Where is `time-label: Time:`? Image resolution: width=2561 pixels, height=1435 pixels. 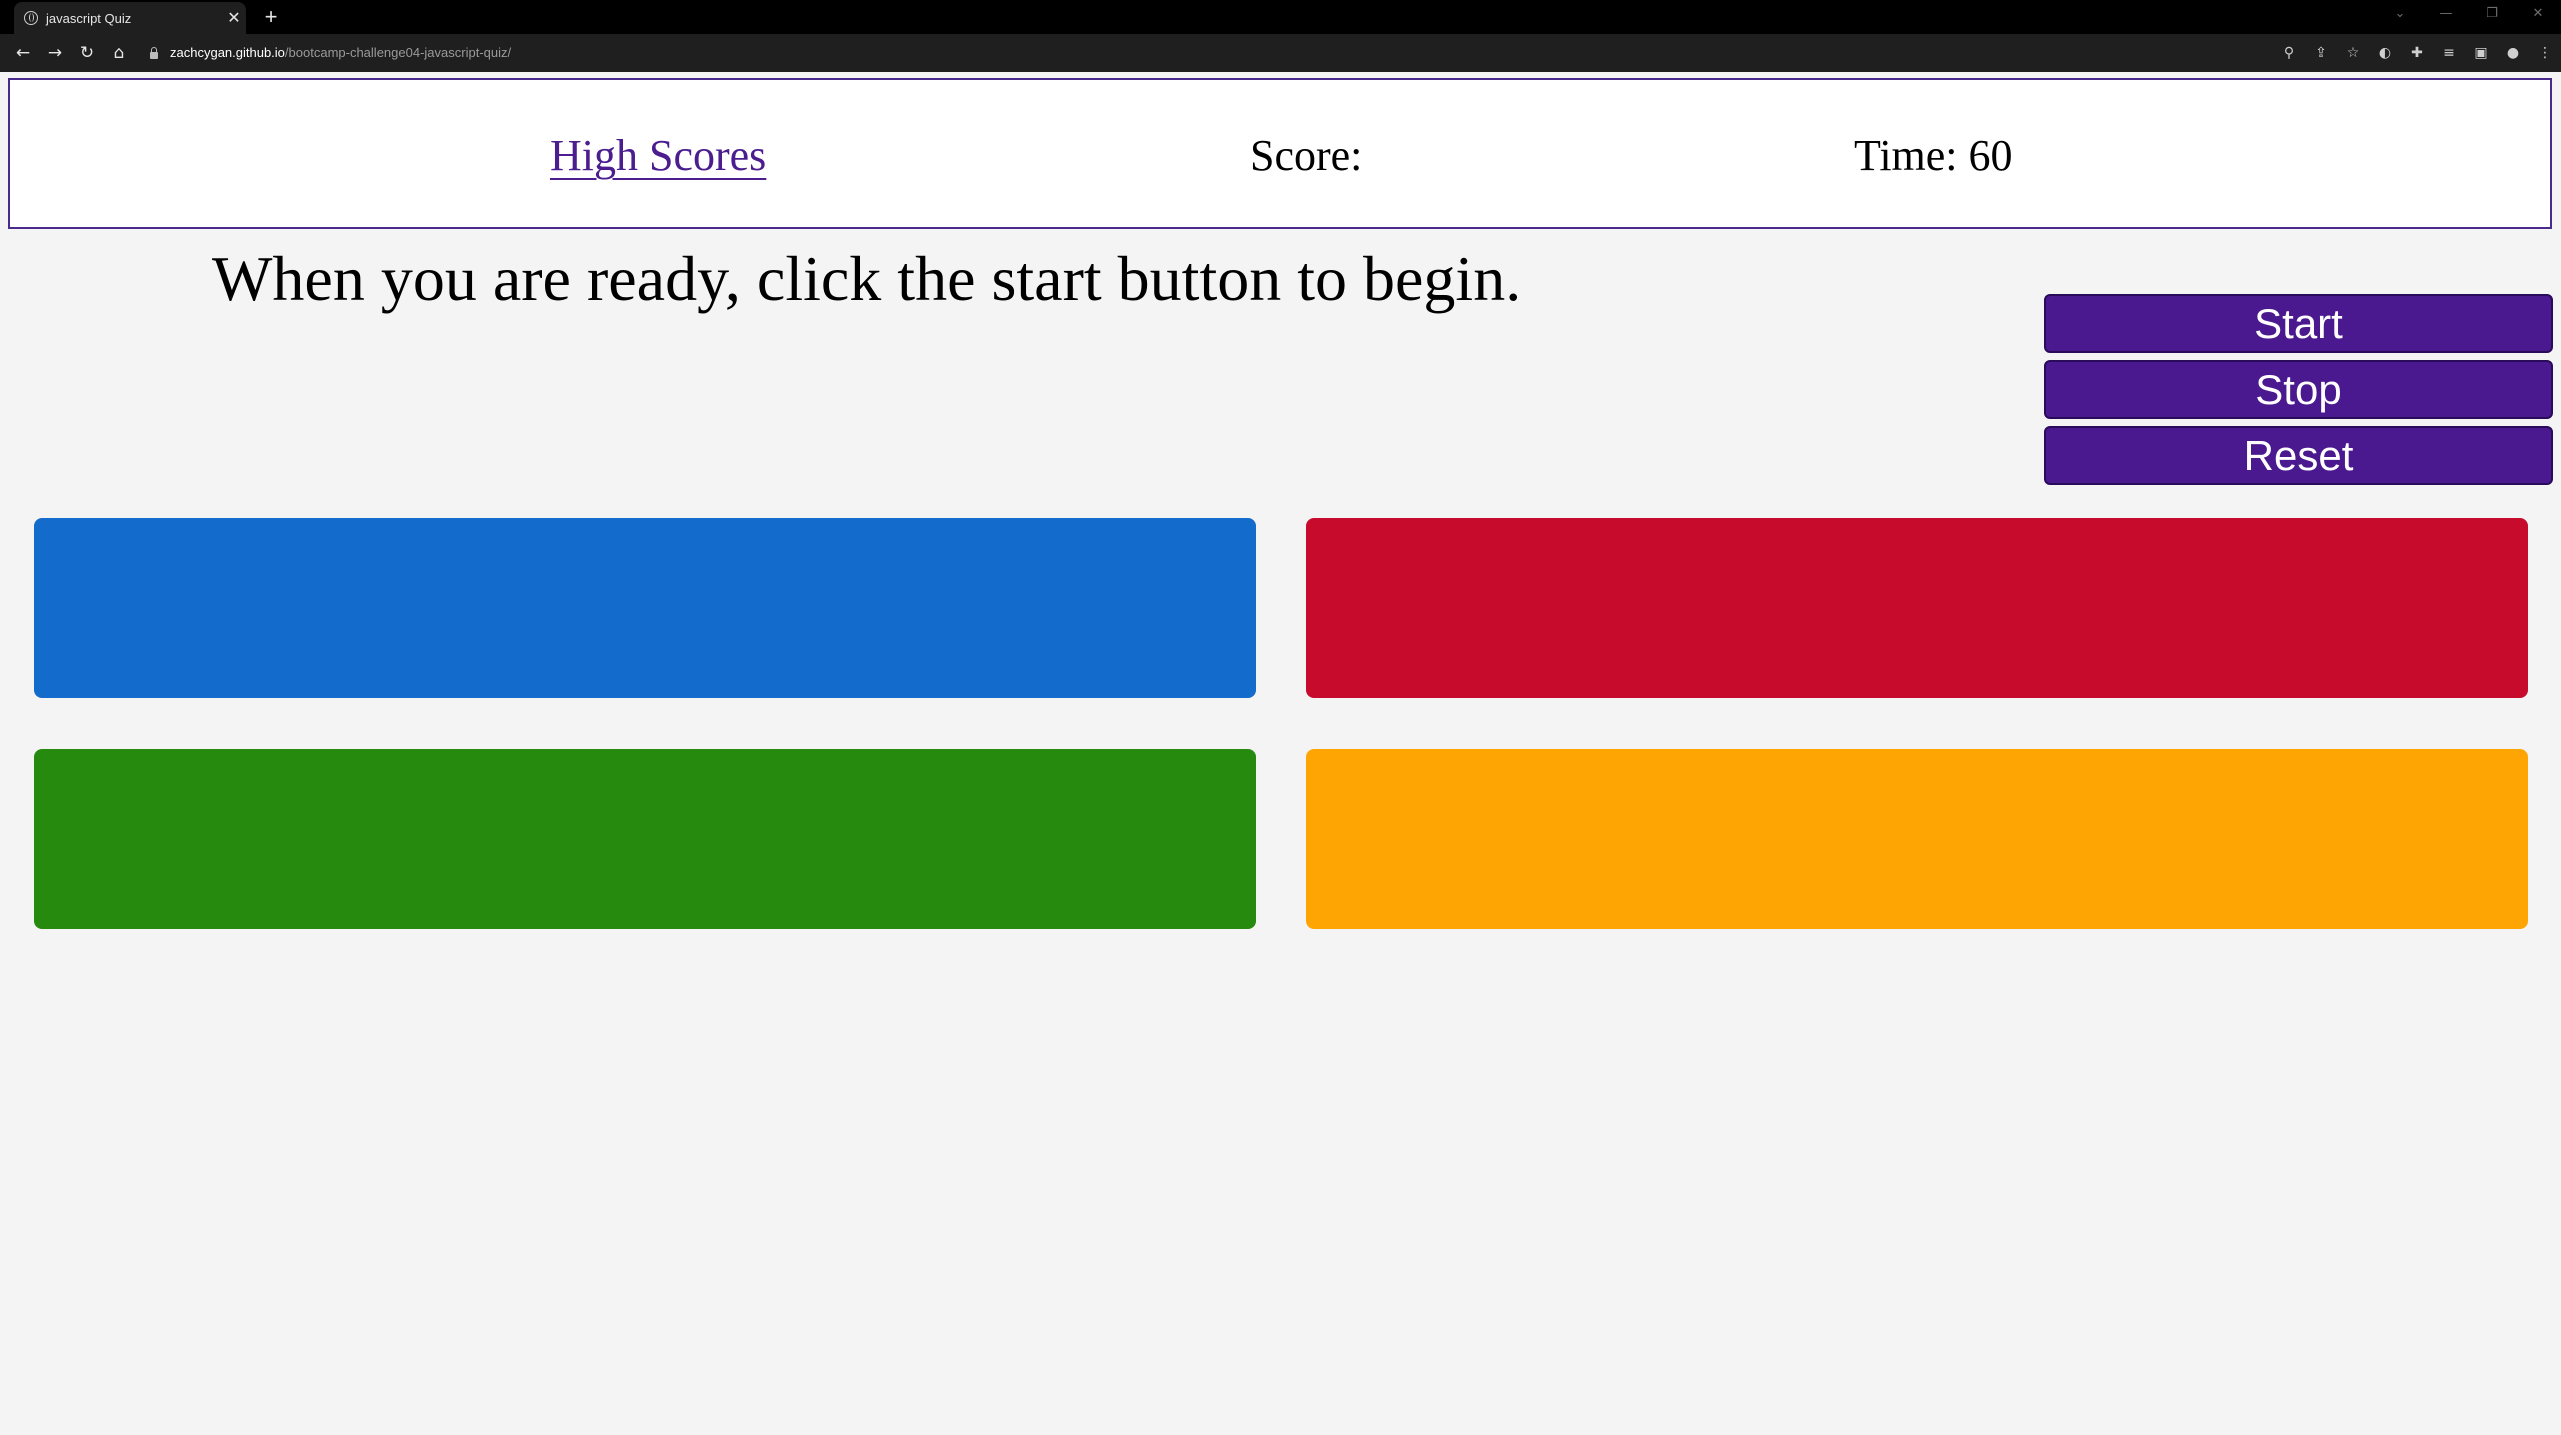 time-label: Time: is located at coordinates (1906, 155).